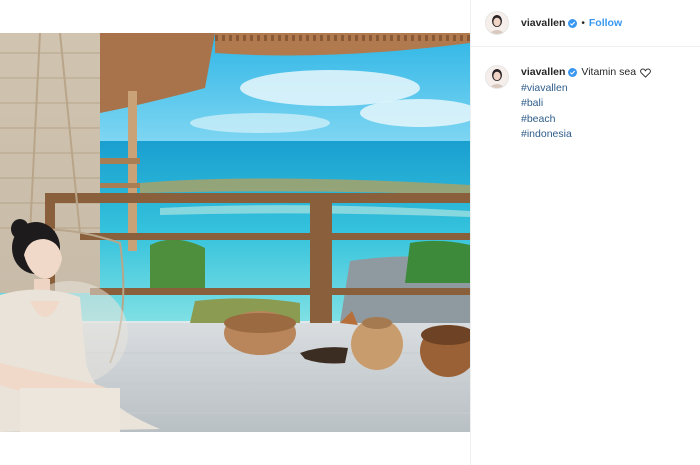 The height and width of the screenshot is (465, 700). I want to click on top-margin, so click(235, 16).